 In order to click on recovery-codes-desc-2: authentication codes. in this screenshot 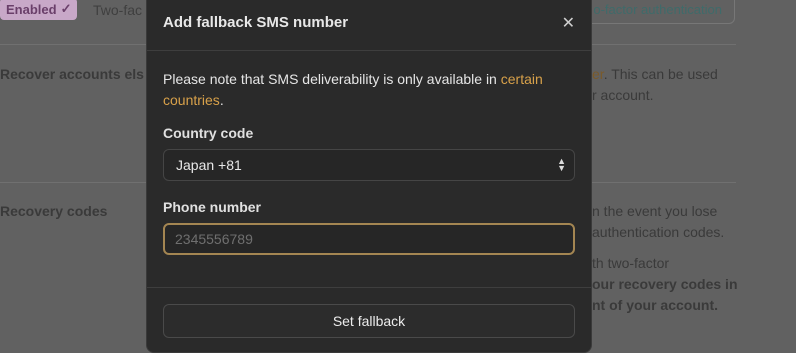, I will do `click(658, 232)`.